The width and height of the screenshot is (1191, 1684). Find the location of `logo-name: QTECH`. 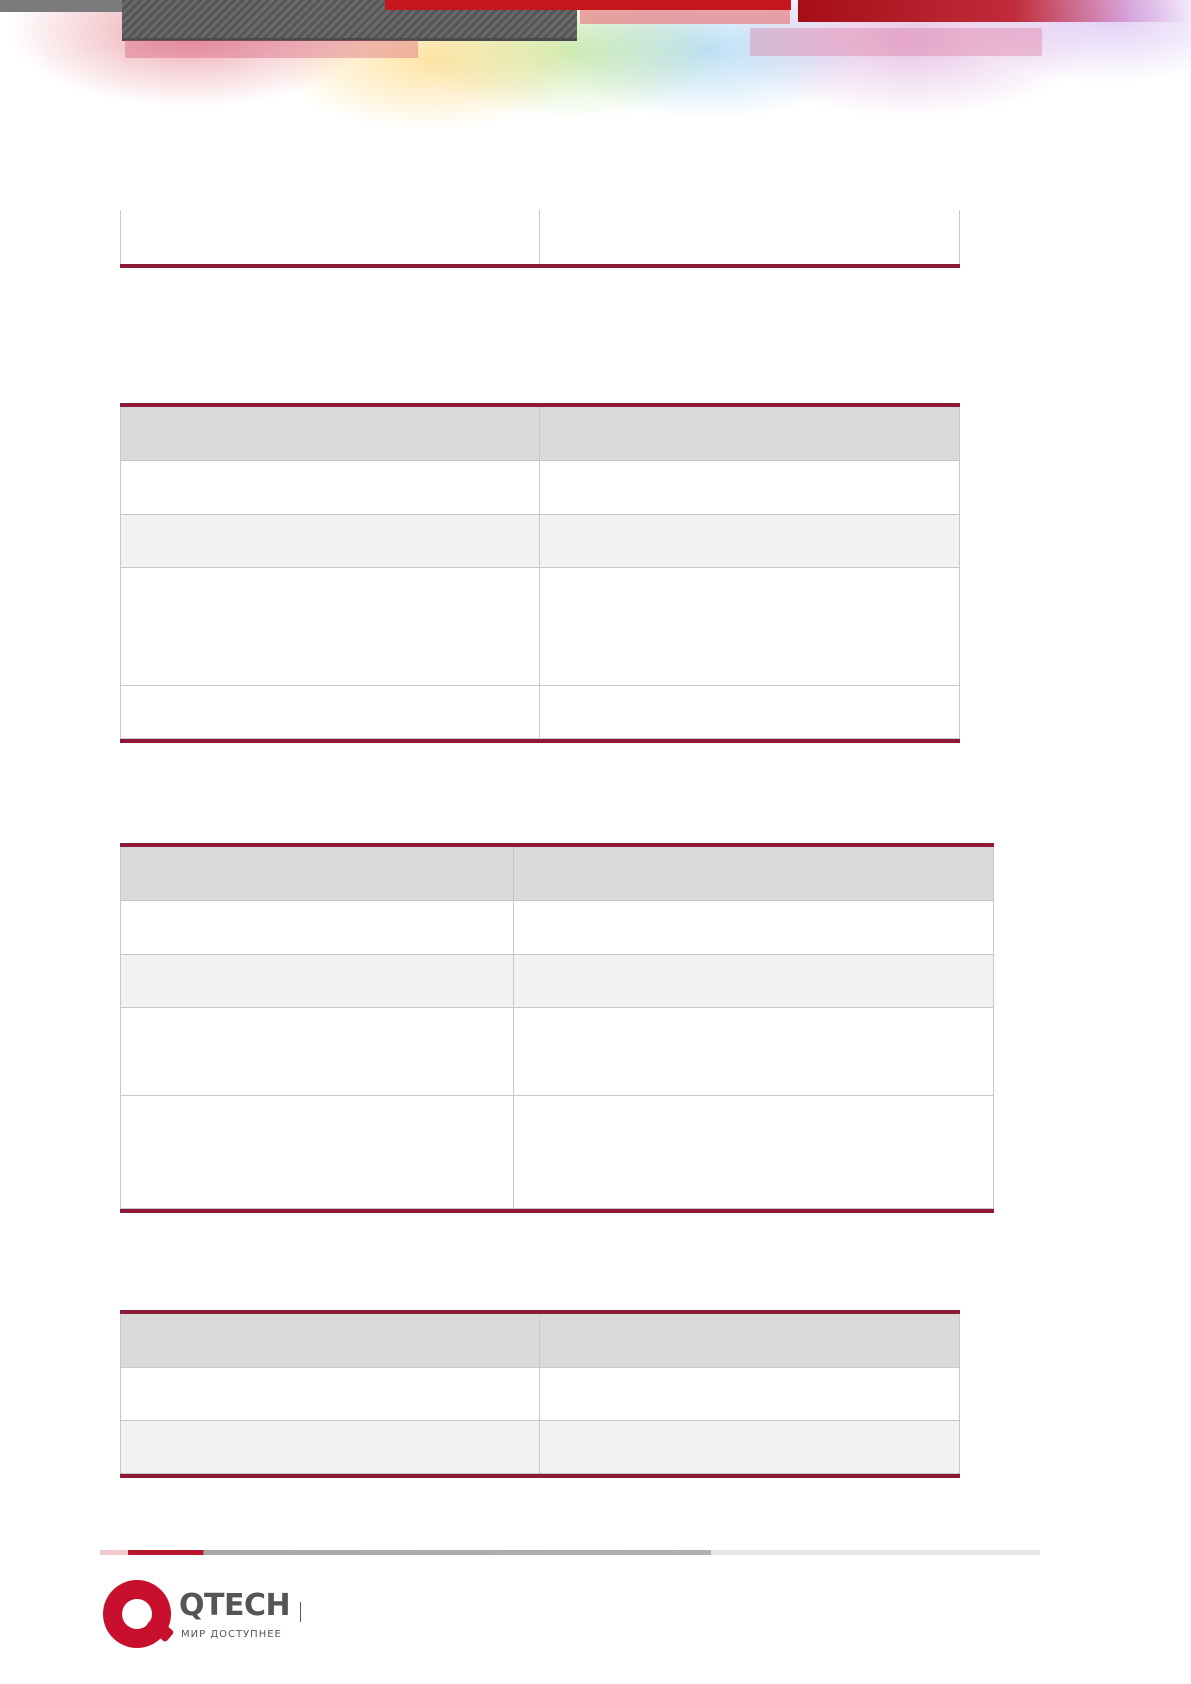

logo-name: QTECH is located at coordinates (235, 1605).